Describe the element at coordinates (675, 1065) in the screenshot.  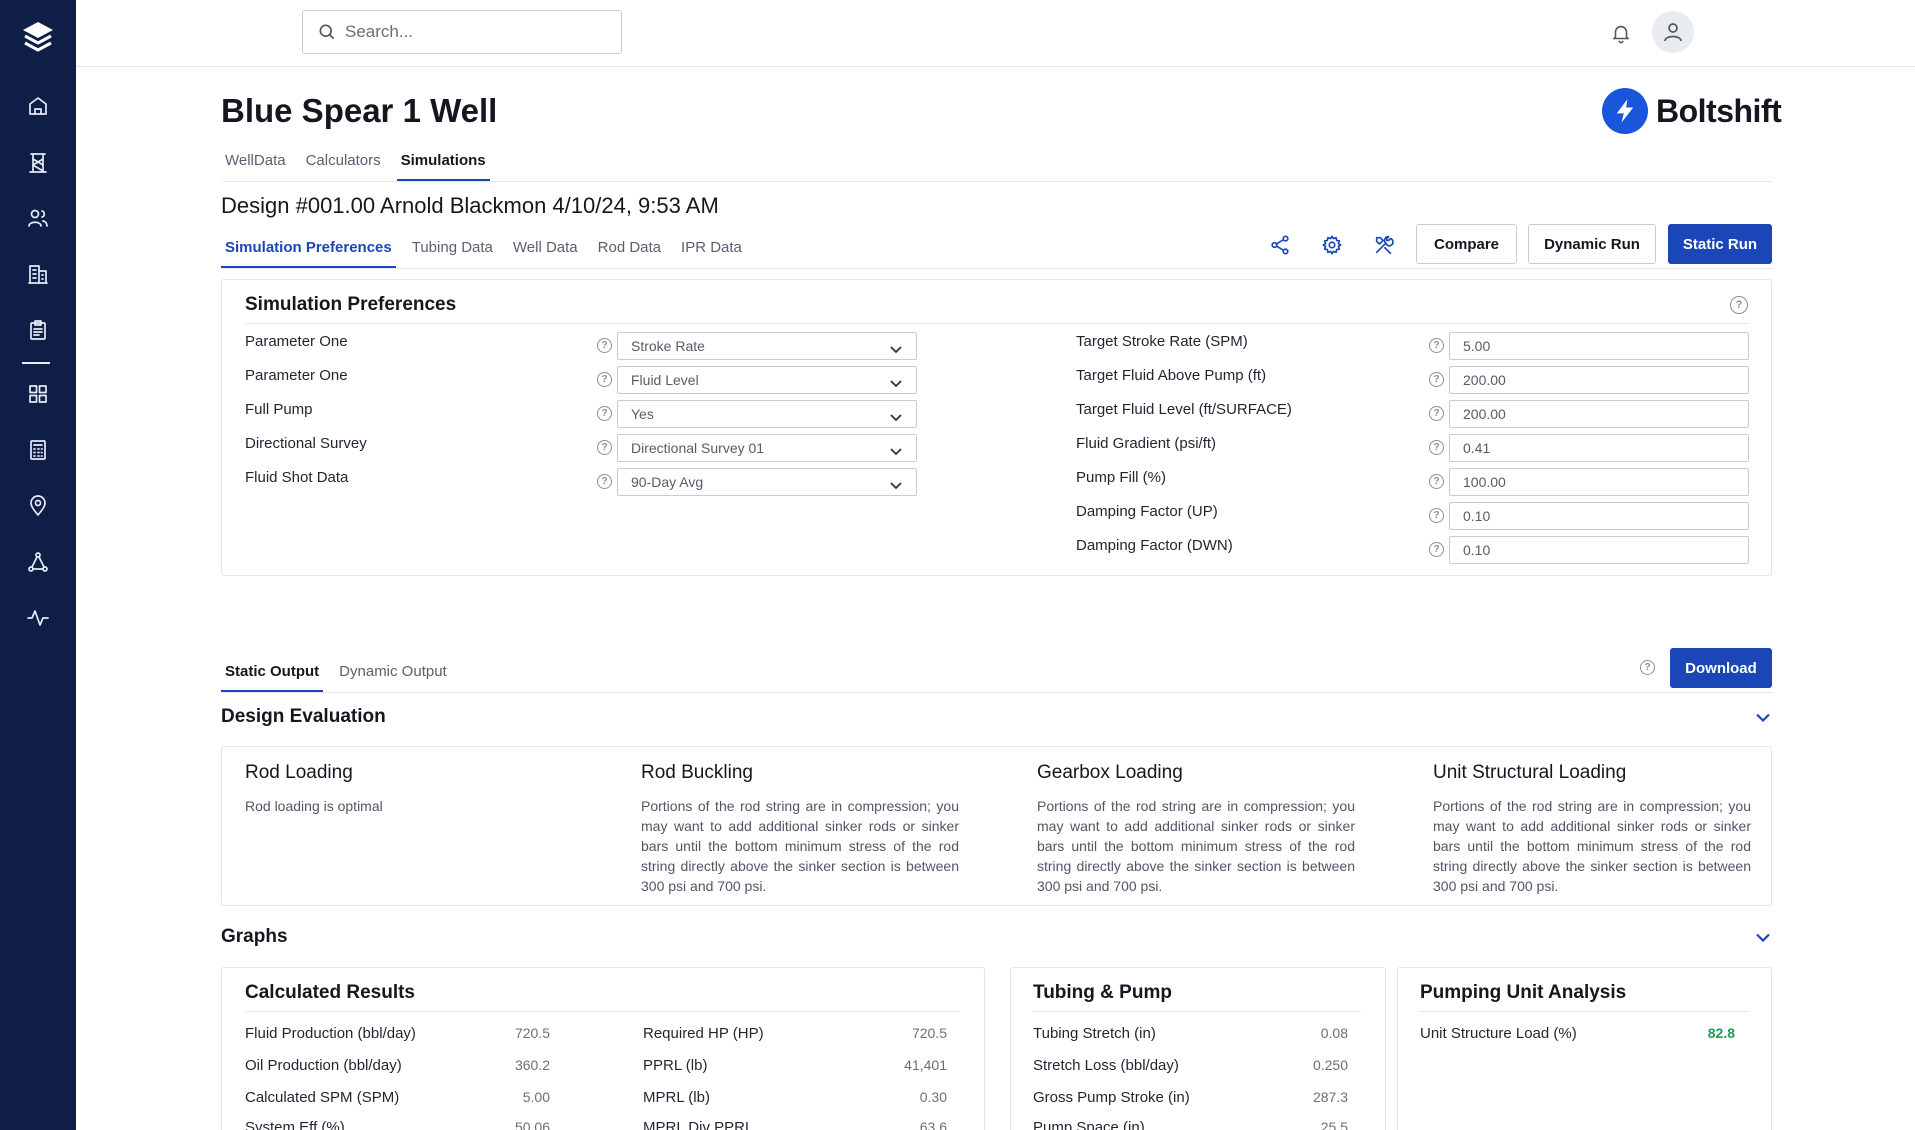
I see `result-label: PPRL (lb)` at that location.